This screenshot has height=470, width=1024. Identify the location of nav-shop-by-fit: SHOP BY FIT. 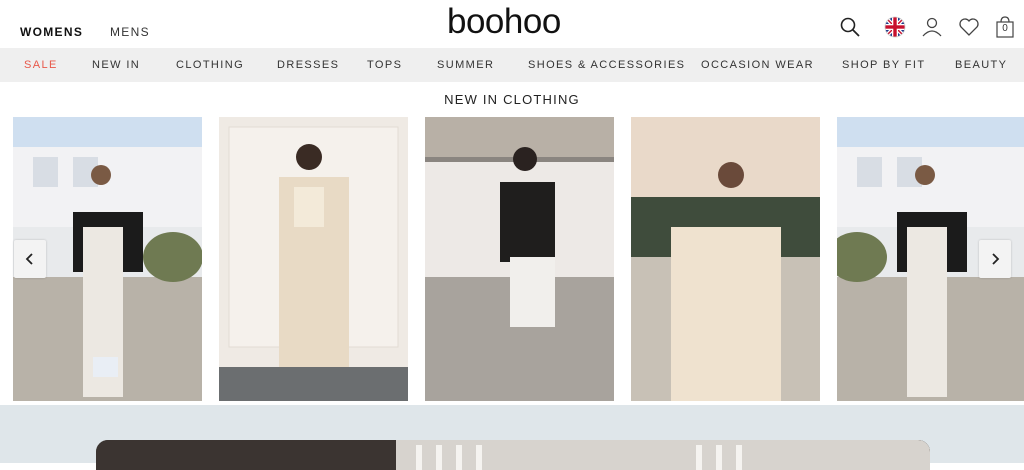
(883, 65).